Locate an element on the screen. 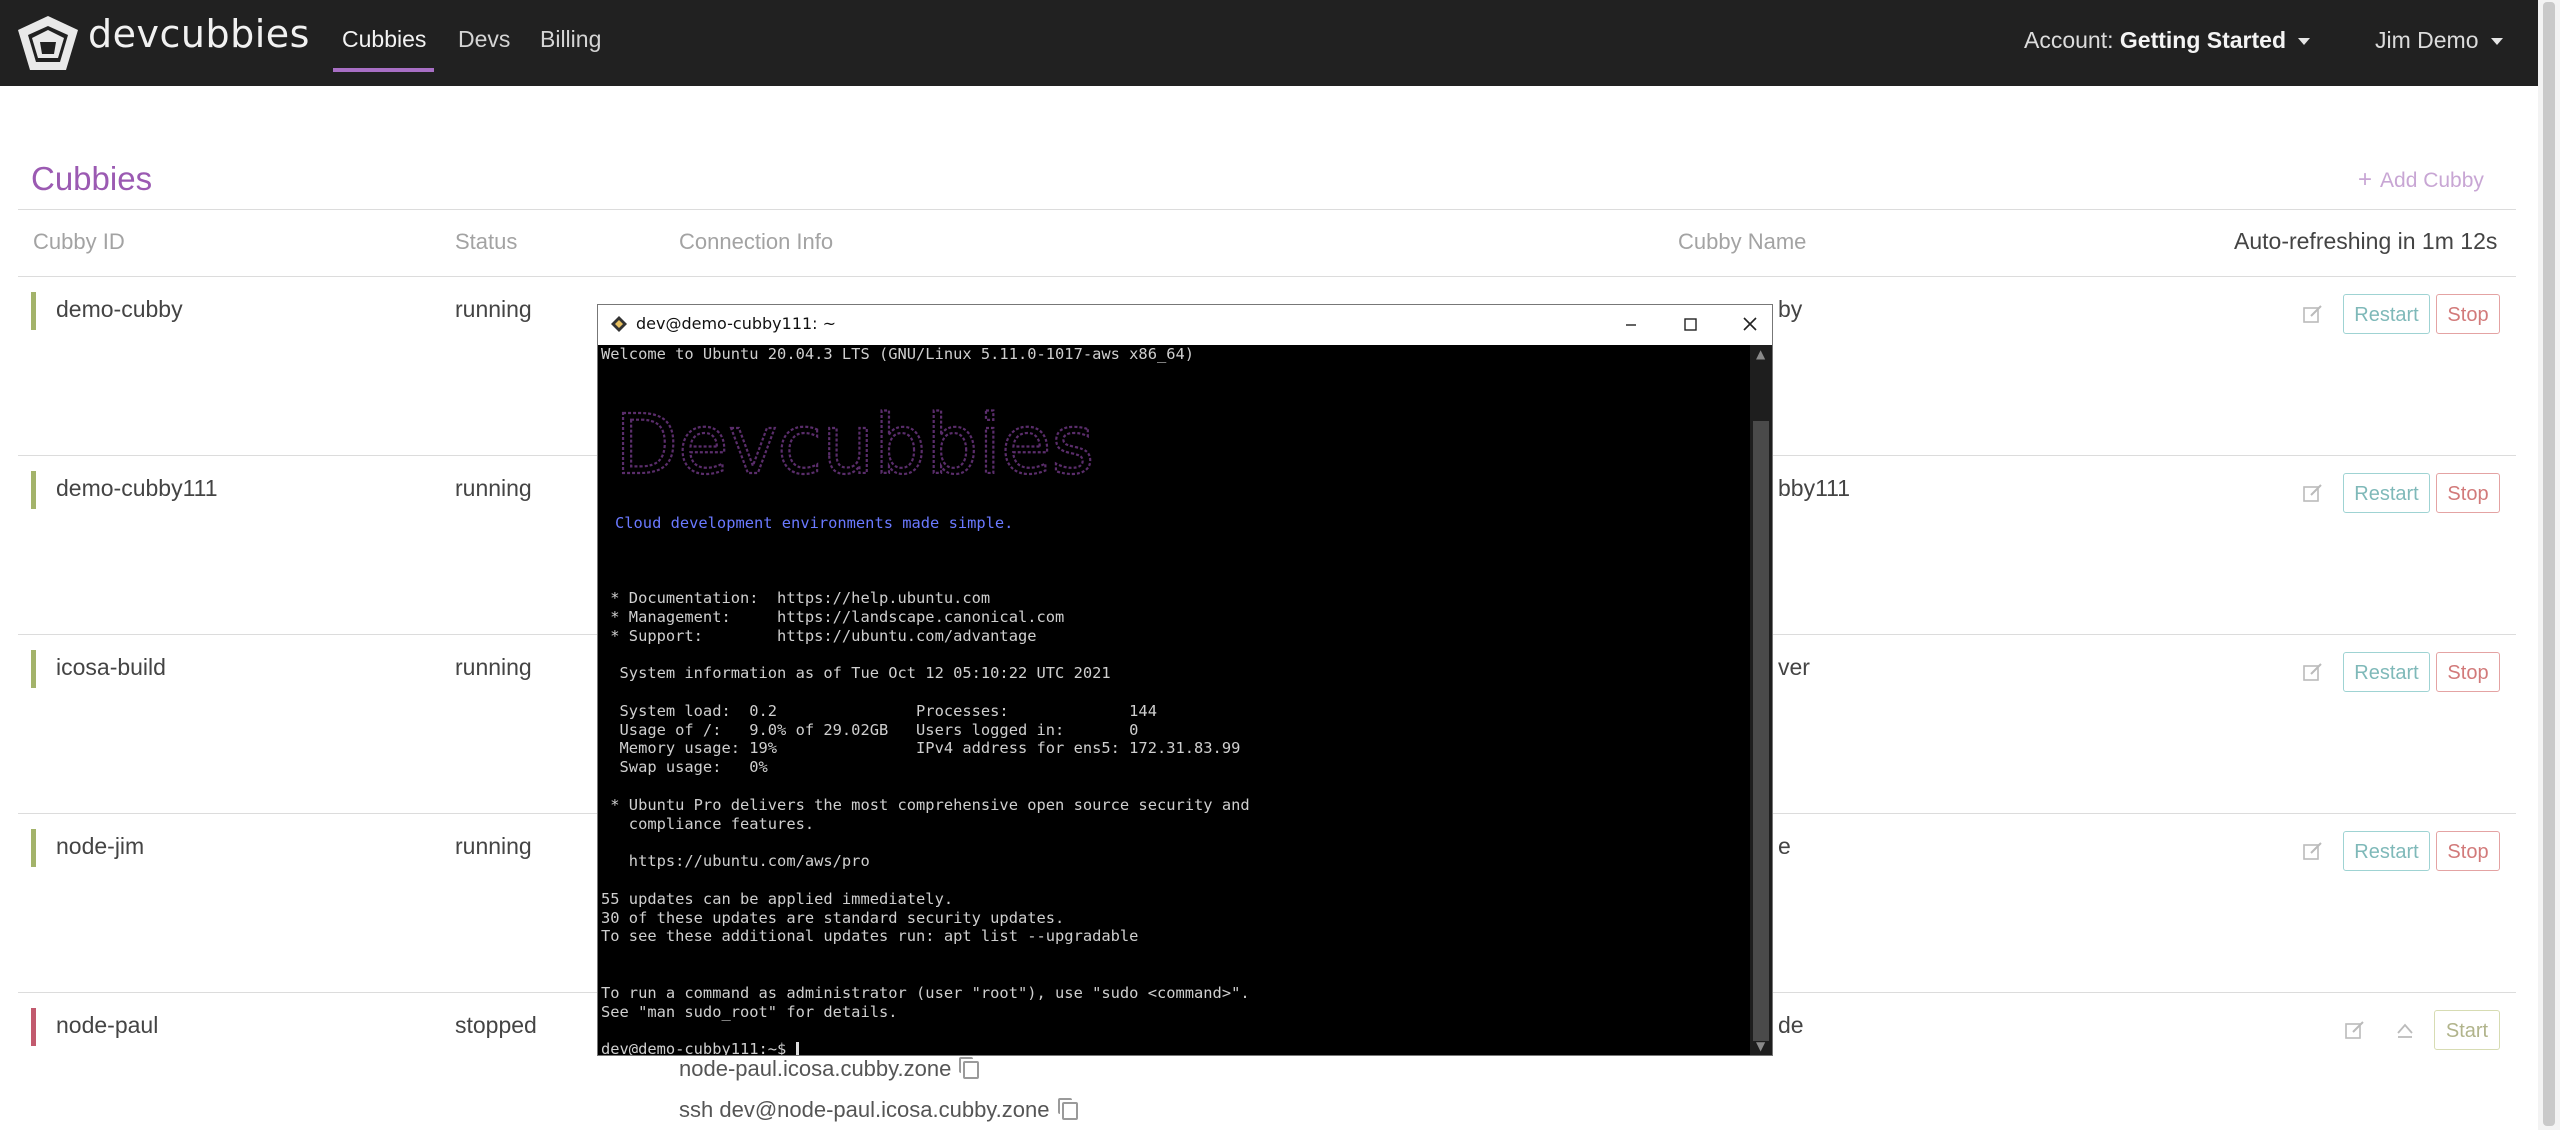 The width and height of the screenshot is (2560, 1130). cubby-name: bby111 is located at coordinates (1814, 488).